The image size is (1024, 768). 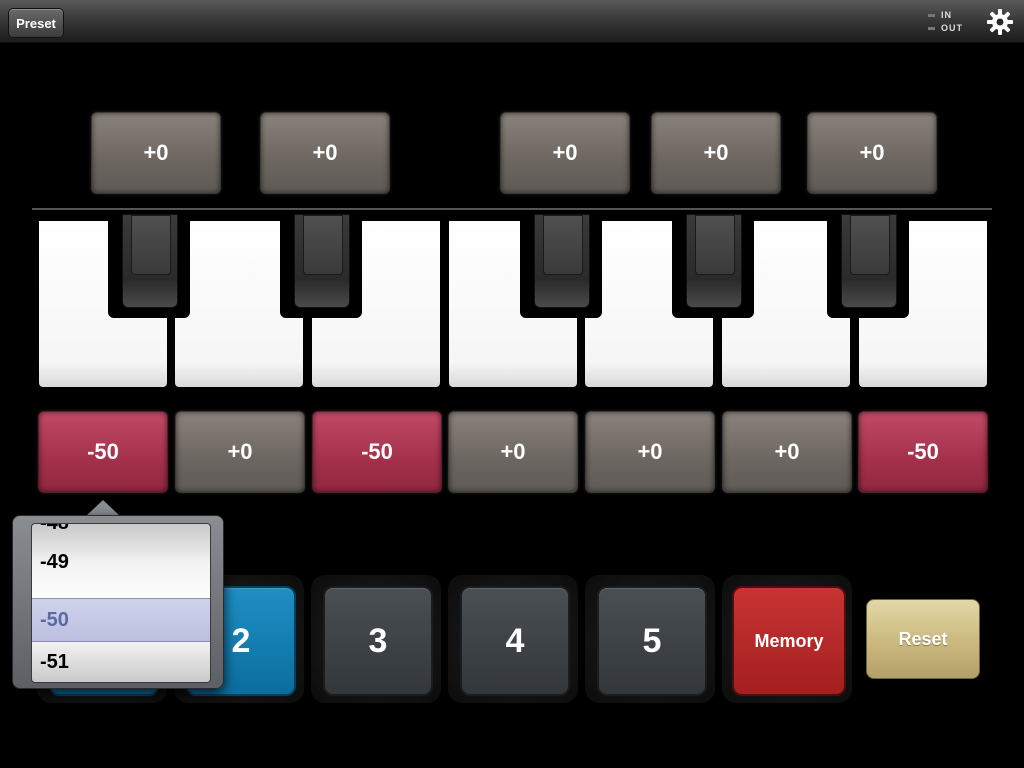 I want to click on midi-out-indicator: OUT, so click(x=945, y=28).